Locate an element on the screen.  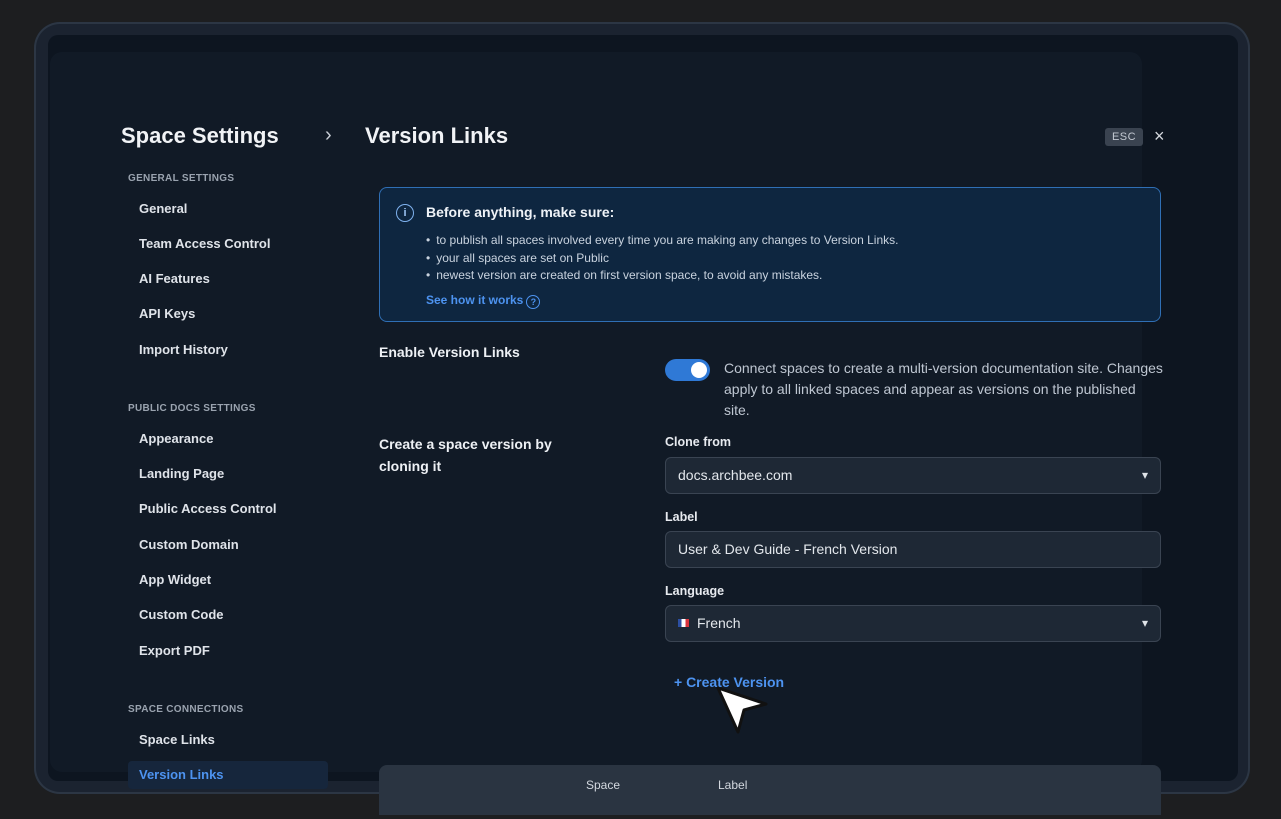
sidebar-item-public-access-control: Public Access Control is located at coordinates (228, 509).